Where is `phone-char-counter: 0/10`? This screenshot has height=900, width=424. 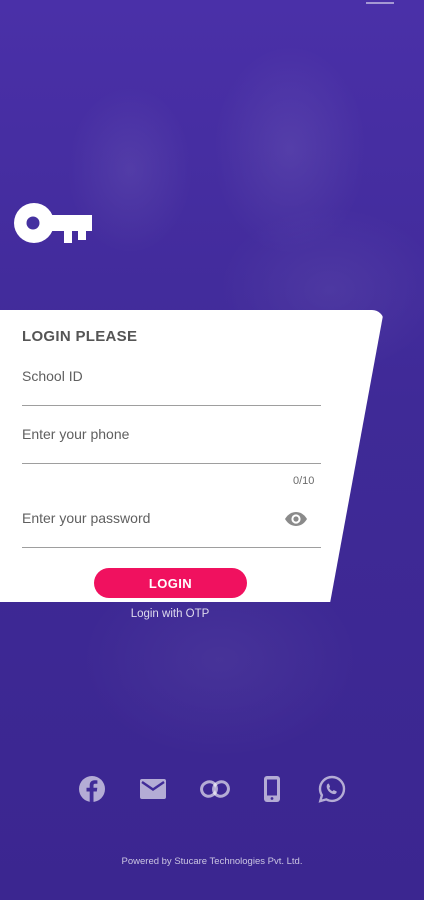 phone-char-counter: 0/10 is located at coordinates (304, 481).